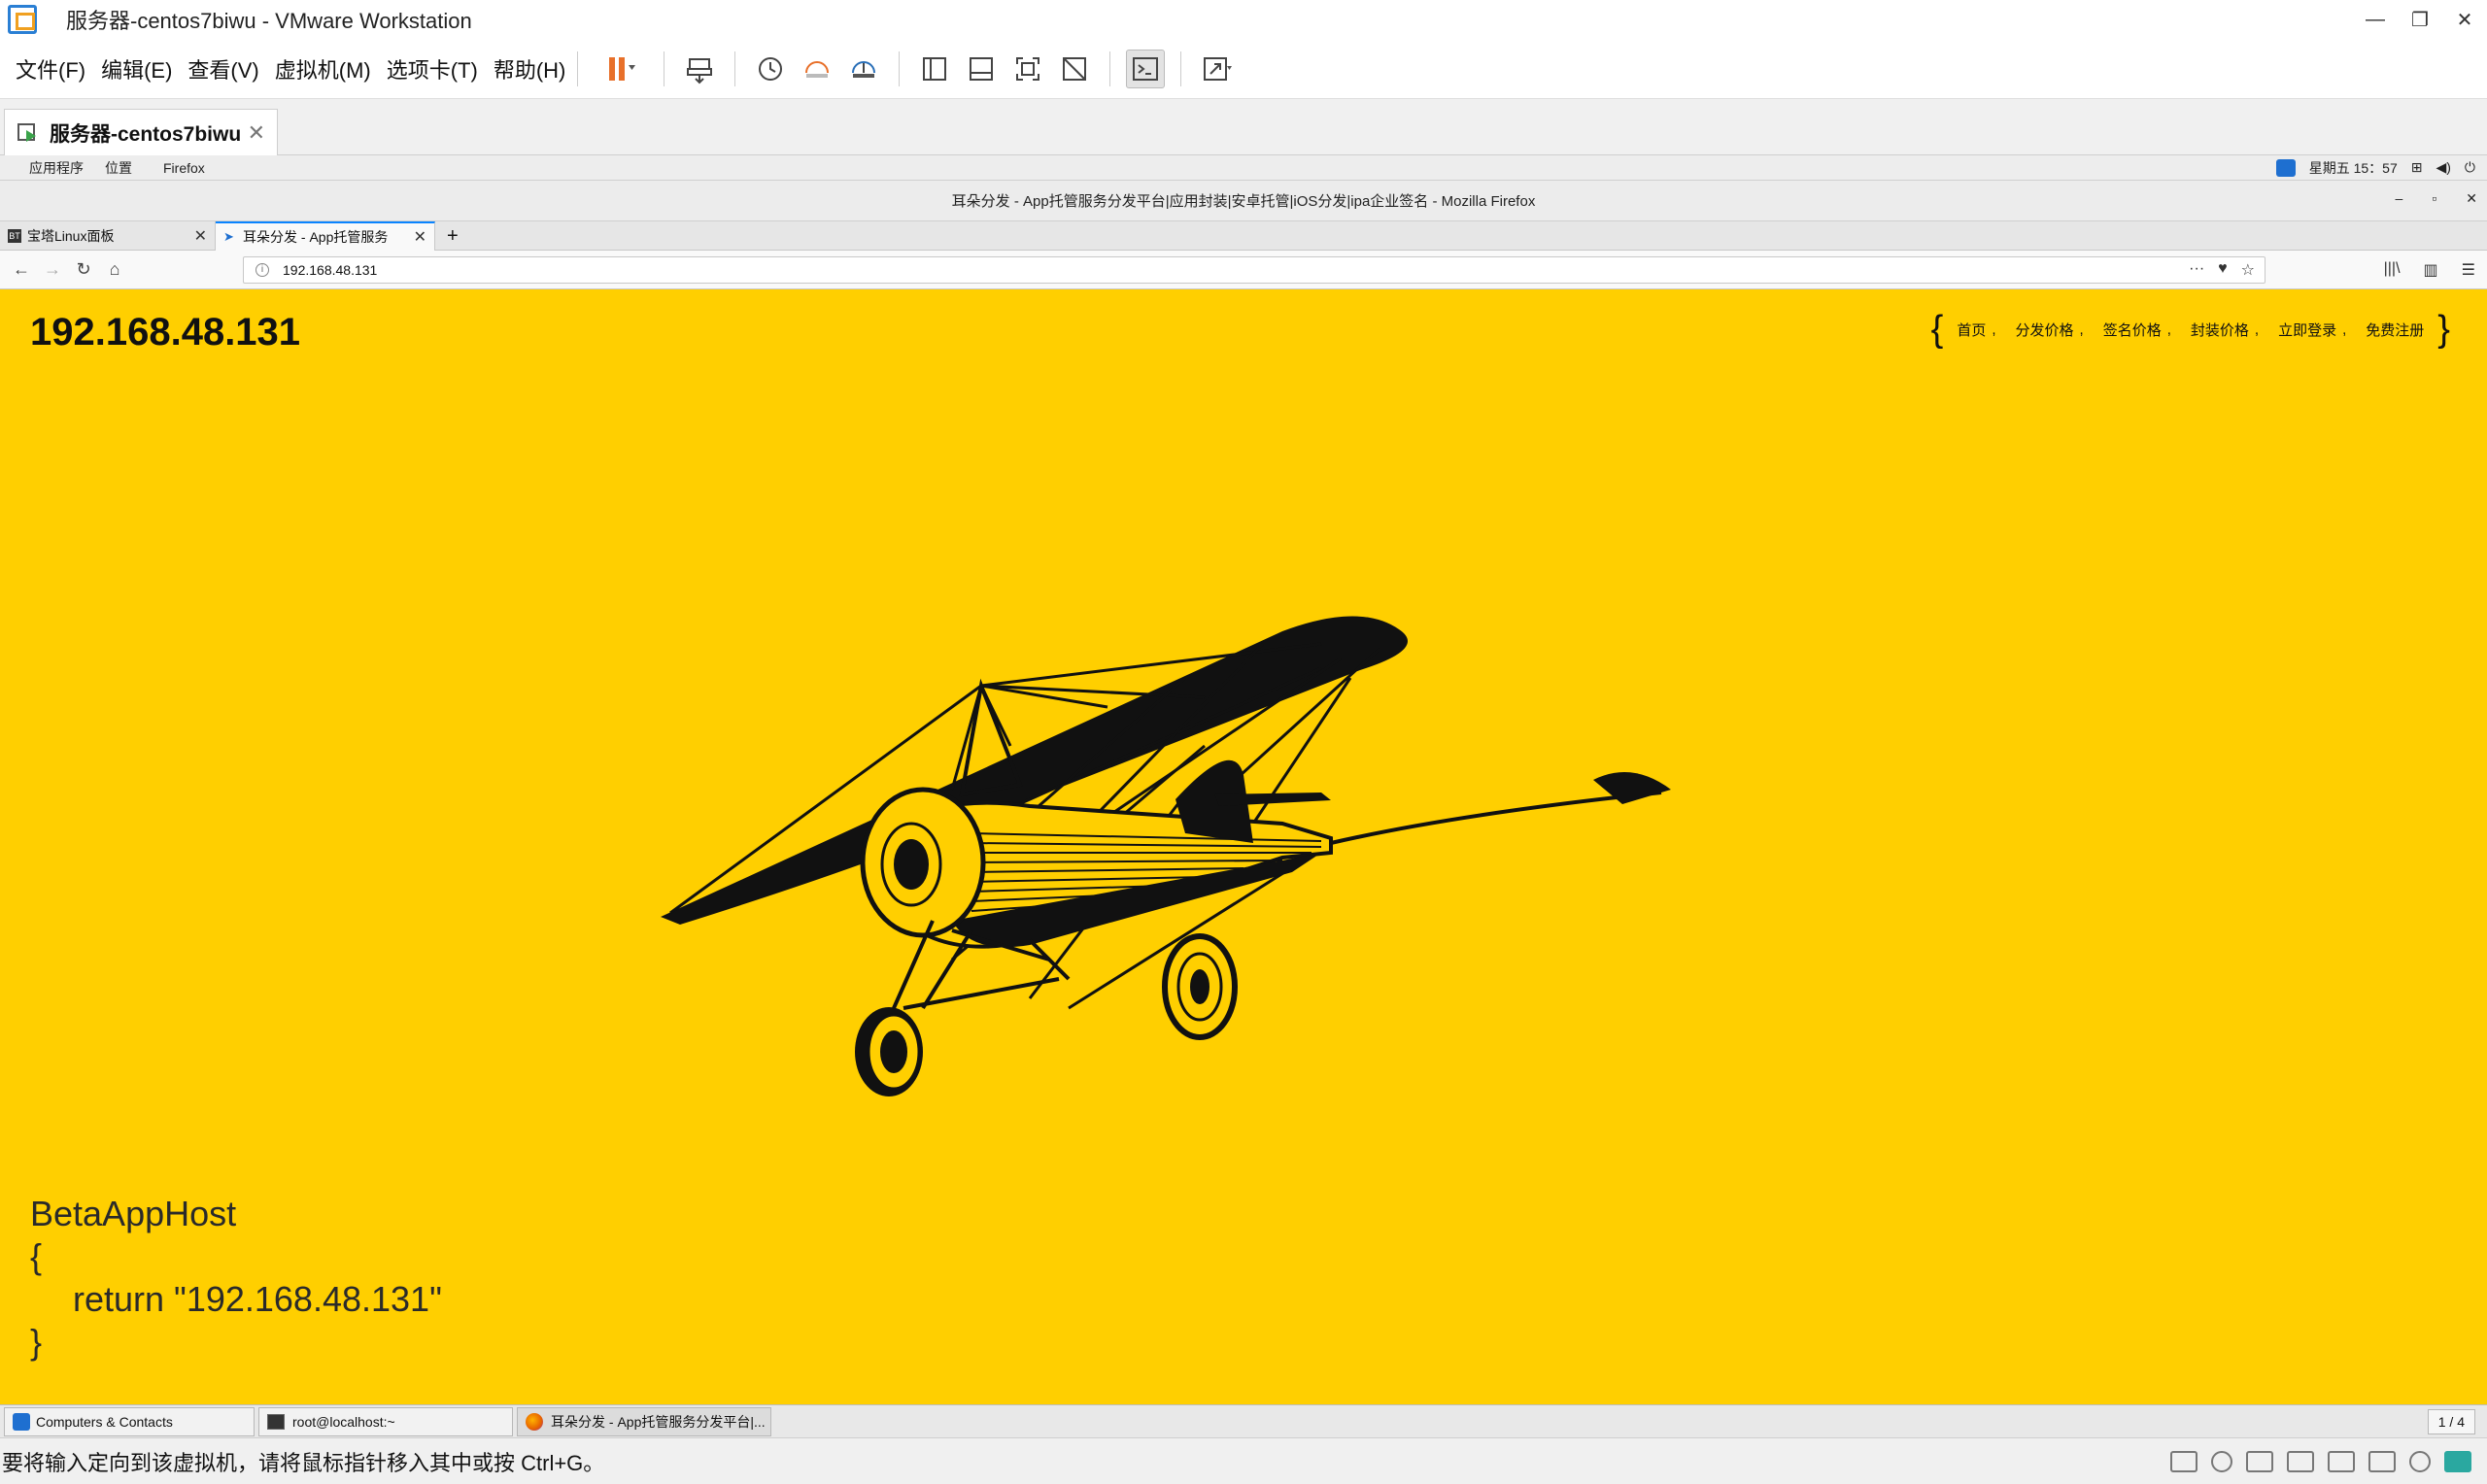 The image size is (2487, 1484). Describe the element at coordinates (621, 69) in the screenshot. I see `pause-icon` at that location.